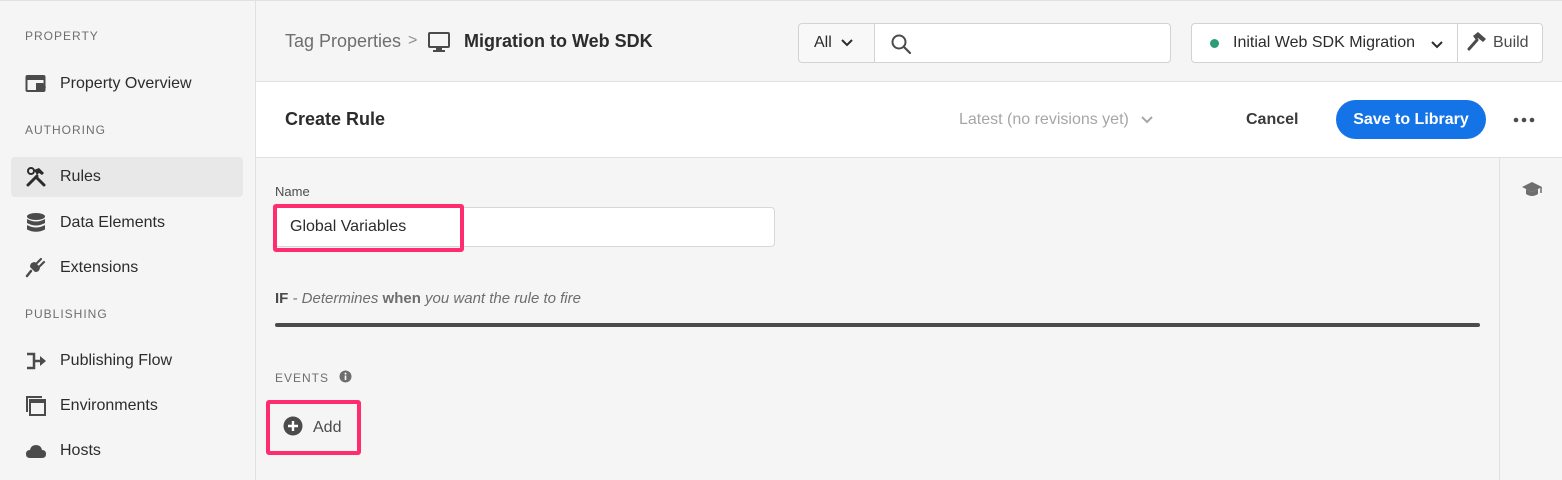 The image size is (1562, 480). What do you see at coordinates (1214, 43) in the screenshot?
I see `library-status-dot` at bounding box center [1214, 43].